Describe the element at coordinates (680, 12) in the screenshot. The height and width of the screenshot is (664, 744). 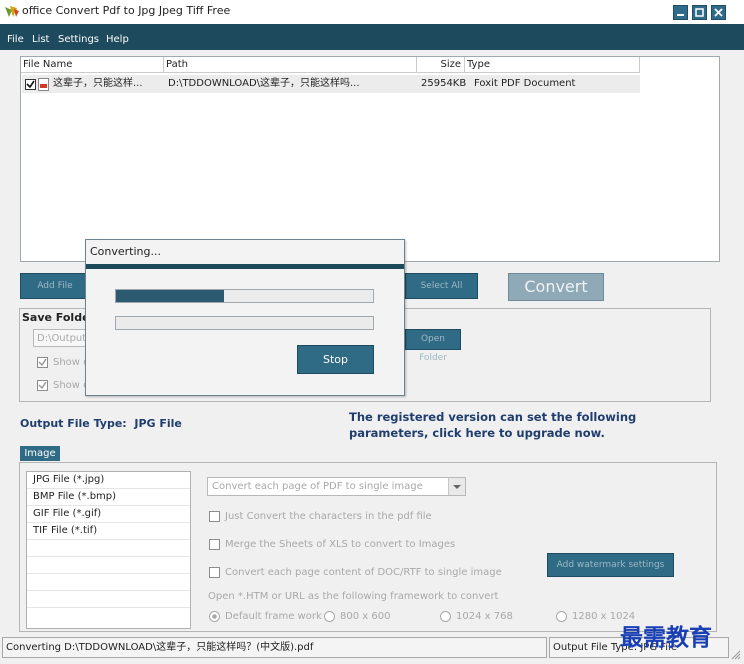
I see `minimize-button` at that location.